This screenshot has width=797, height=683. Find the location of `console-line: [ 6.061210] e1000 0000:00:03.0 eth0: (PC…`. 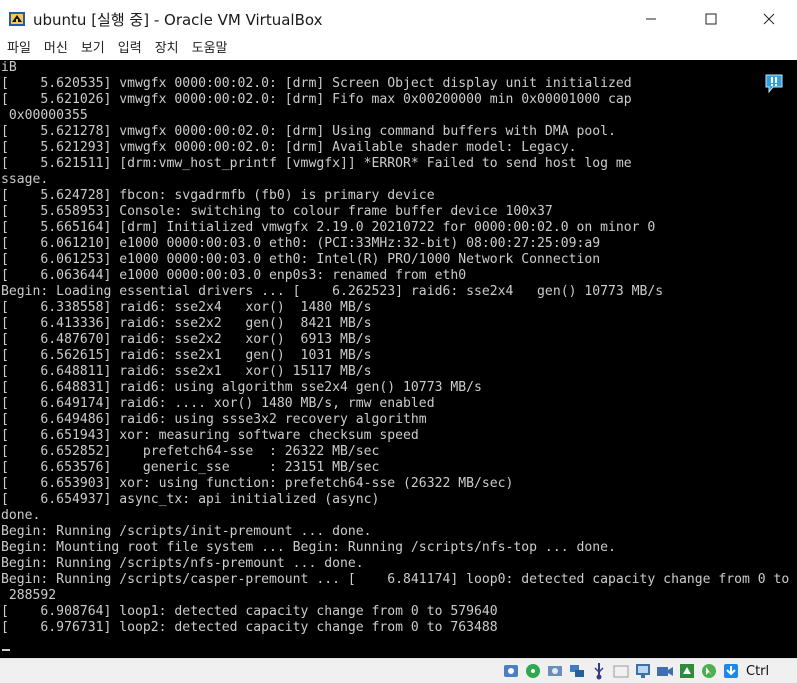

console-line: [ 6.061210] e1000 0000:00:03.0 eth0: (PC… is located at coordinates (301, 243).